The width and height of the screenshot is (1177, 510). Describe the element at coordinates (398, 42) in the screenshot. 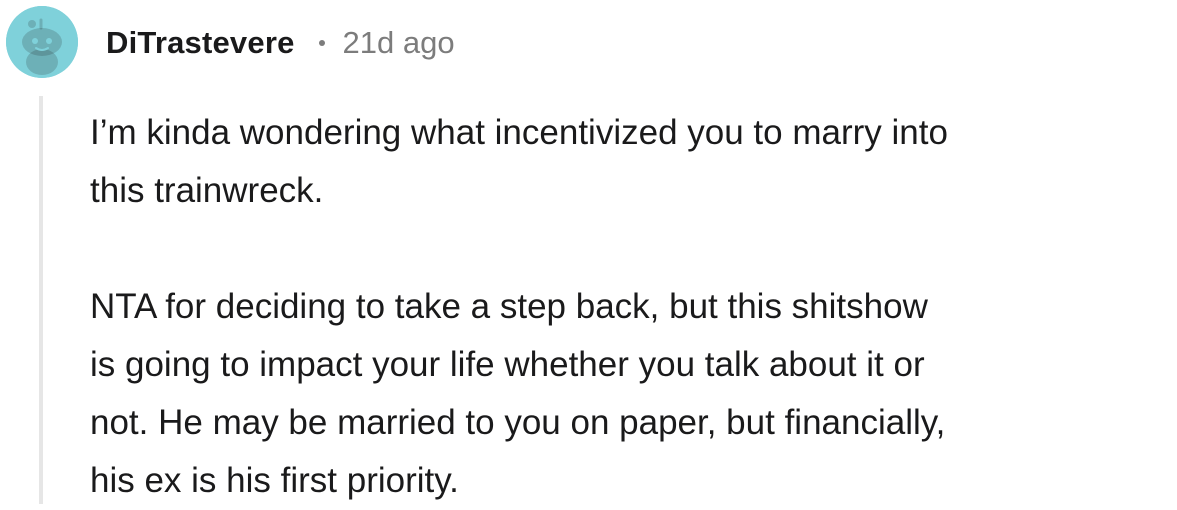

I see `timestamp: 21d ago` at that location.